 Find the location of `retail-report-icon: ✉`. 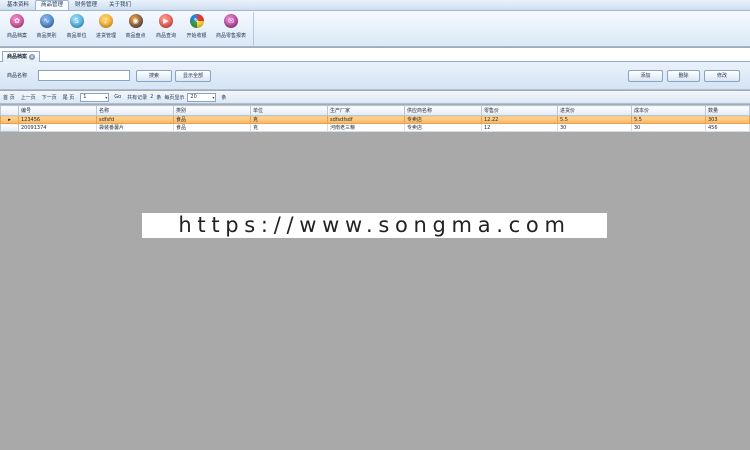

retail-report-icon: ✉ is located at coordinates (231, 21).